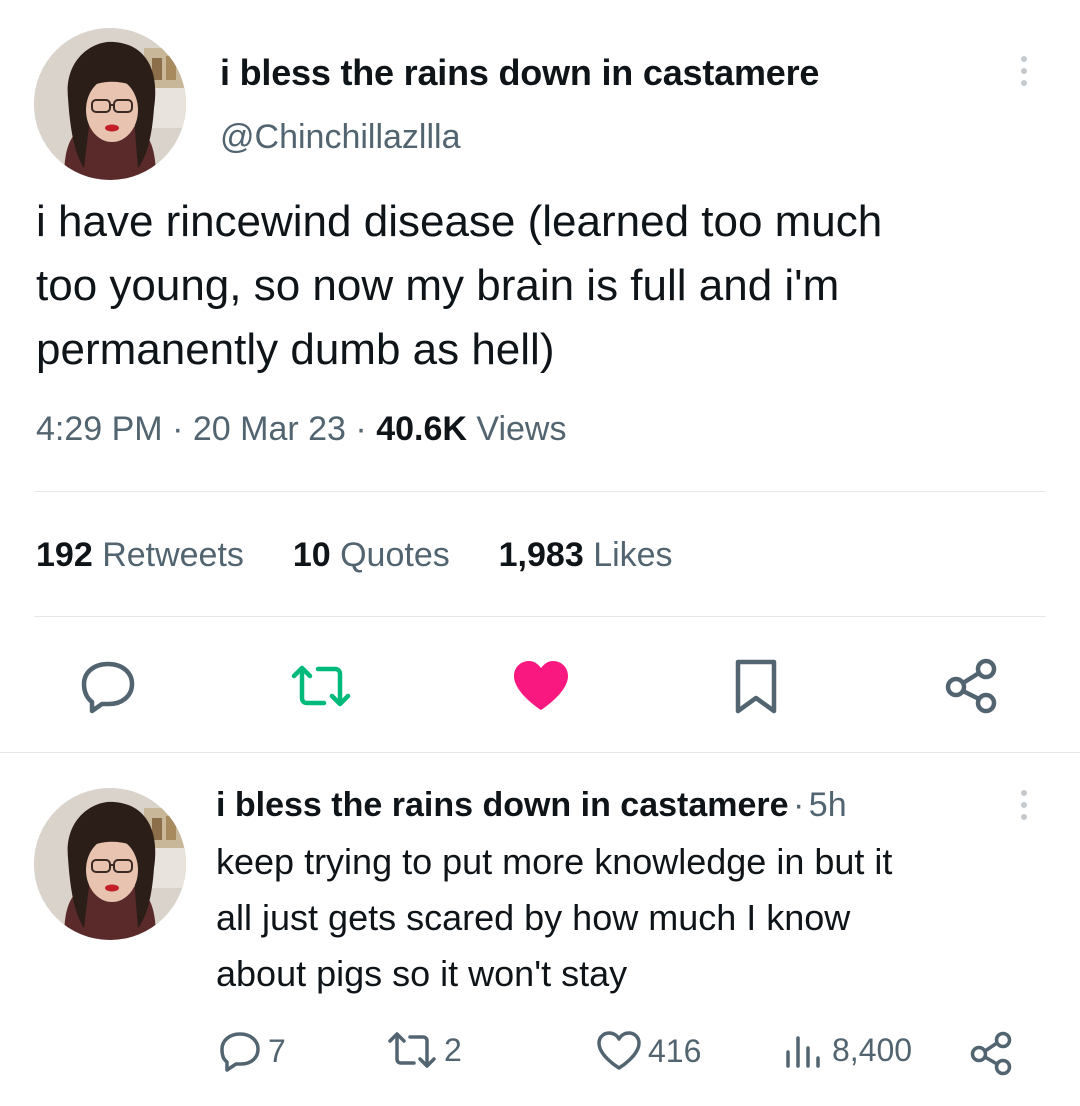 The height and width of the screenshot is (1106, 1080). What do you see at coordinates (675, 1050) in the screenshot?
I see `like-count: 416` at bounding box center [675, 1050].